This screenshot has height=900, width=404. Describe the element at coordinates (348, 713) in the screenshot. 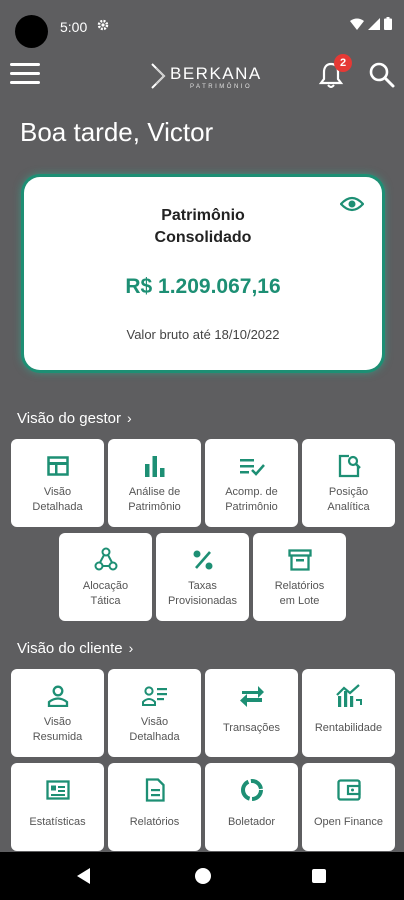

I see `tile-rentabilidade: Rentabilidade` at that location.